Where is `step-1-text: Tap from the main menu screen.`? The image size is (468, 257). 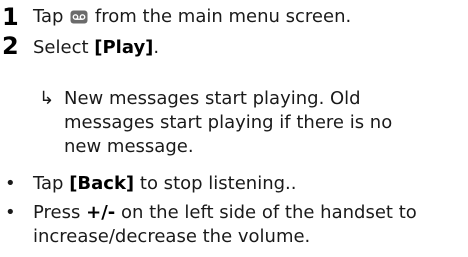 step-1-text: Tap from the main menu screen. is located at coordinates (192, 18).